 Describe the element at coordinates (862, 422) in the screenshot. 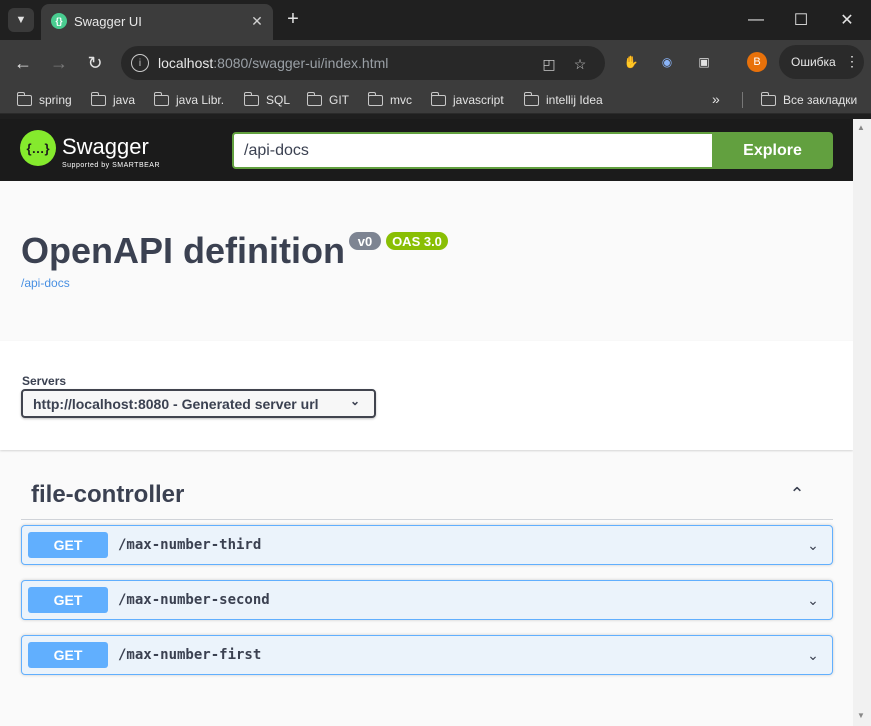

I see `vertical-scrollbar: ▲ ▼` at that location.